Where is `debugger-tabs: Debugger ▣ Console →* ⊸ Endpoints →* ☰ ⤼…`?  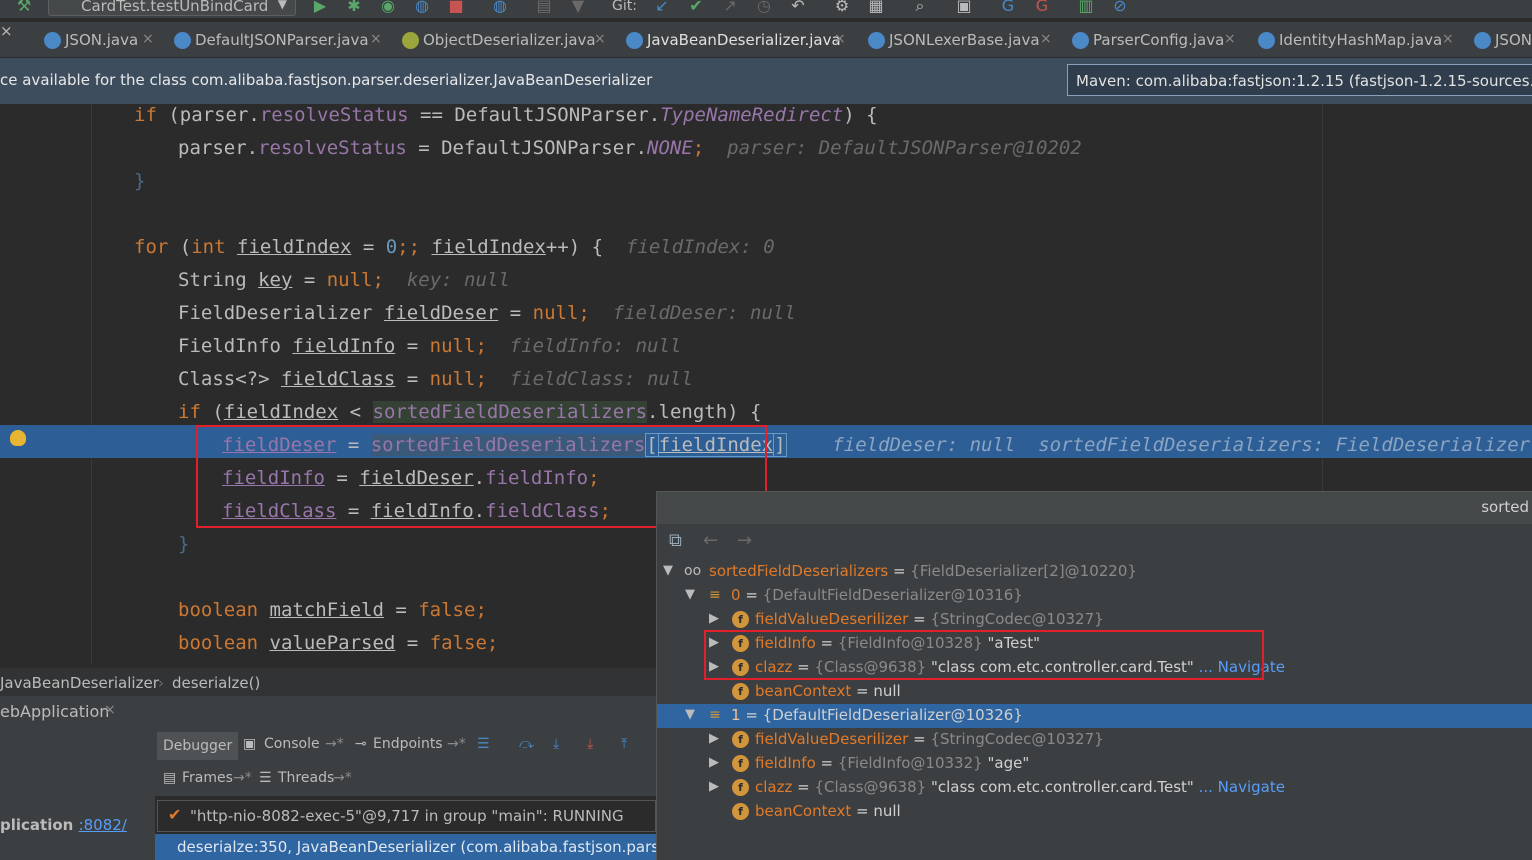 debugger-tabs: Debugger ▣ Console →* ⊸ Endpoints →* ☰ ⤼… is located at coordinates (405, 745).